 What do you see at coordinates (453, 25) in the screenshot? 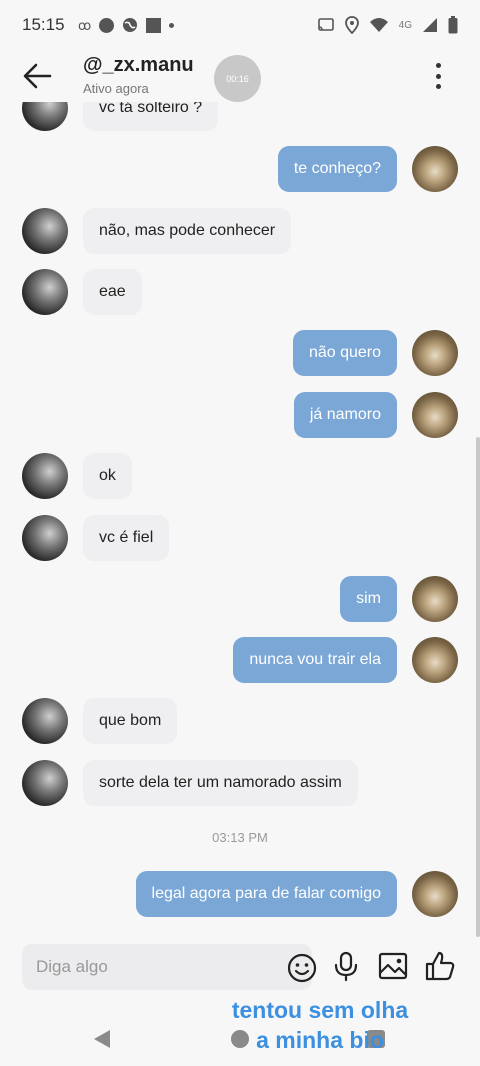
I see `battery-icon` at bounding box center [453, 25].